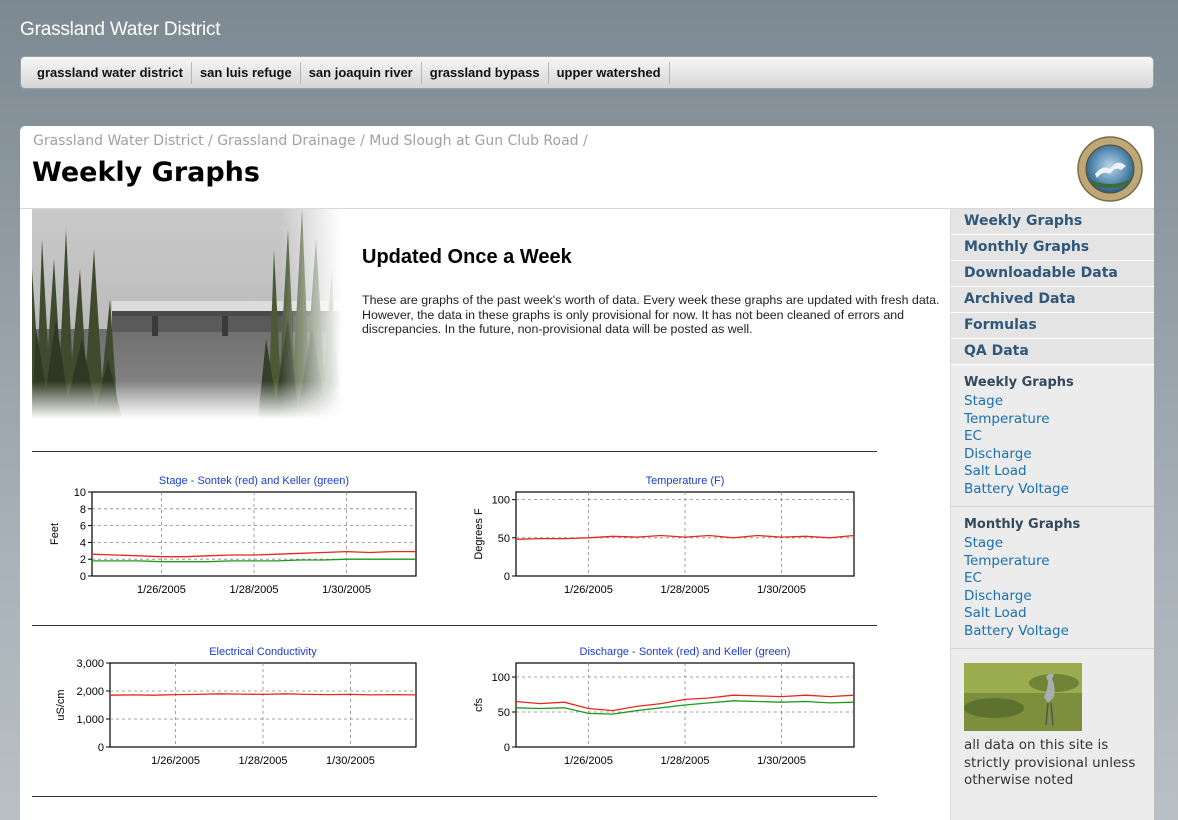 Image resolution: width=1178 pixels, height=820 pixels. Describe the element at coordinates (1052, 326) in the screenshot. I see `sidebar-nav-formulas: Formulas` at that location.